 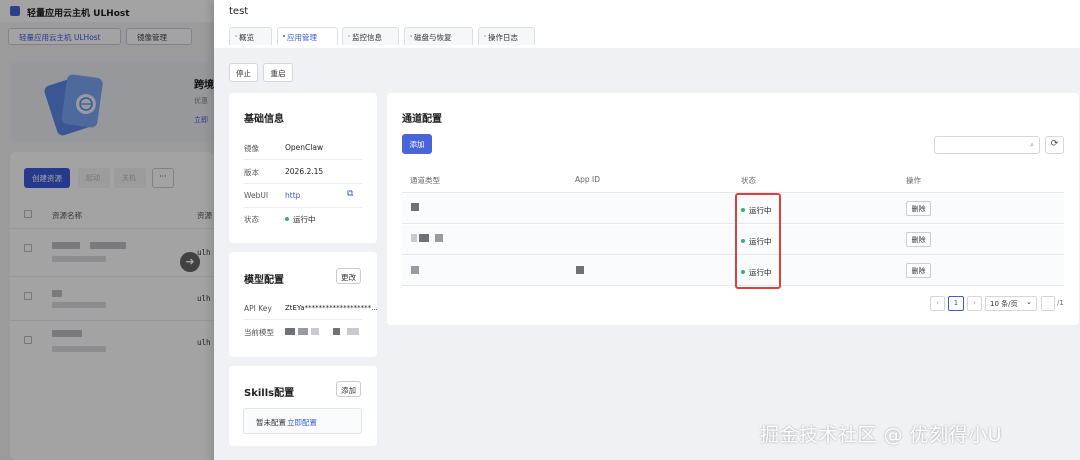 I want to click on version-label: 版本, so click(x=251, y=172).